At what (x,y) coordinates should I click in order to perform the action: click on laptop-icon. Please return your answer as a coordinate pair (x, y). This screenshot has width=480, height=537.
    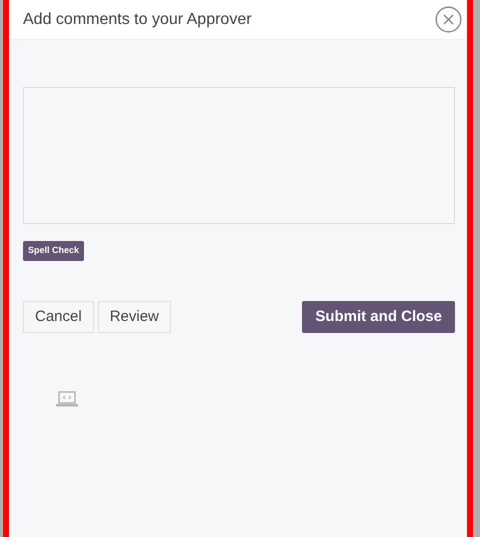
    Looking at the image, I should click on (67, 399).